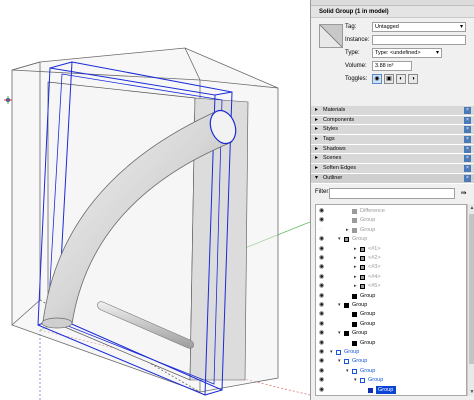 The width and height of the screenshot is (474, 400). Describe the element at coordinates (392, 178) in the screenshot. I see `tray-outliner: Outliner×` at that location.